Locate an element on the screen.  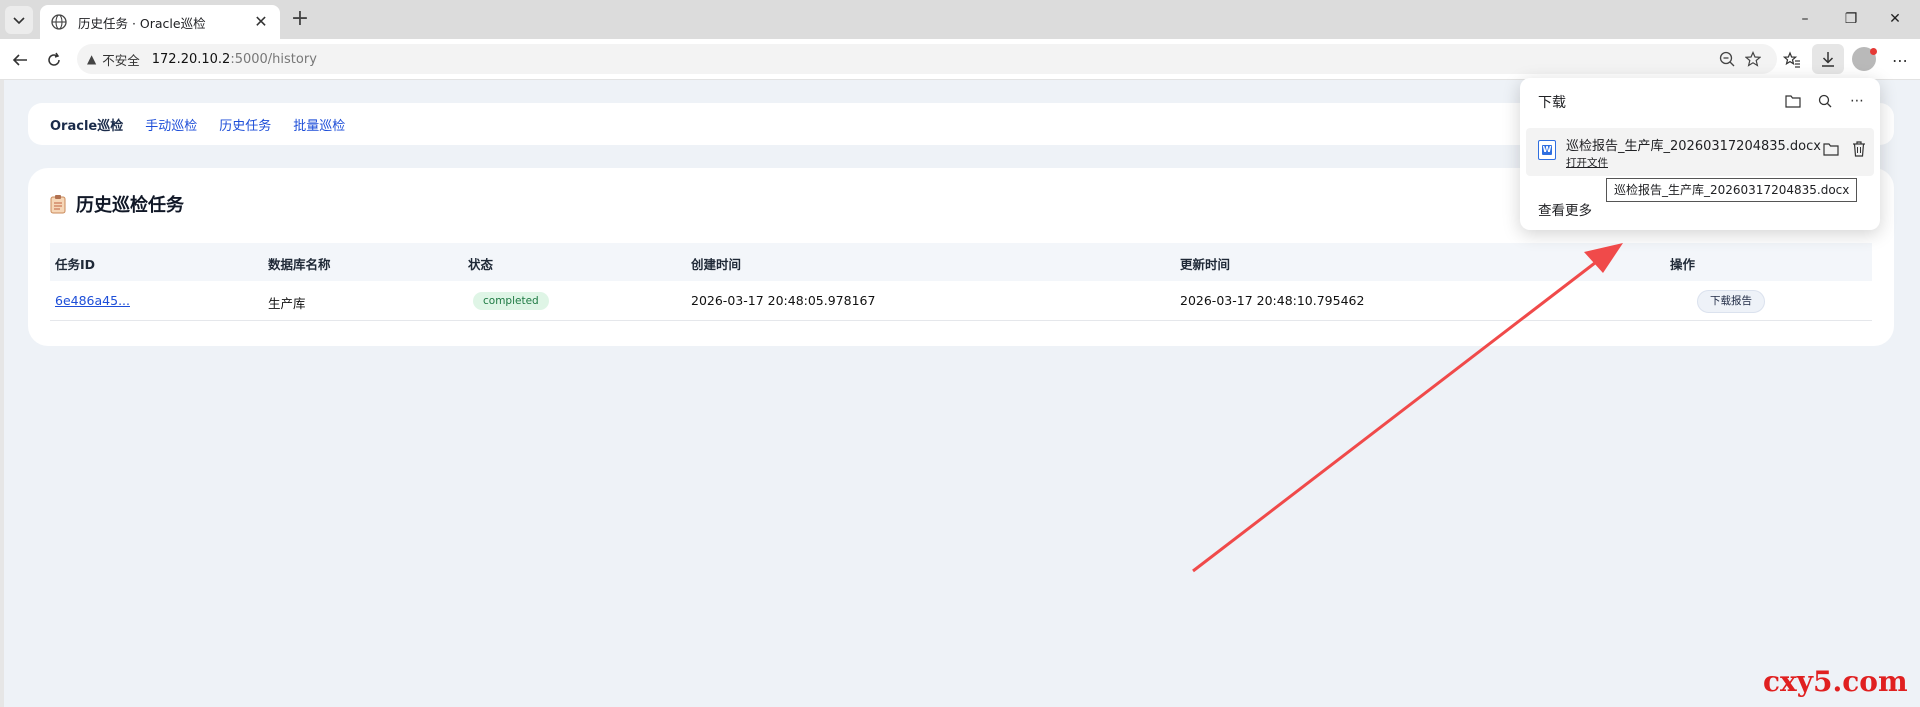
chevron-down-icon is located at coordinates (19, 21).